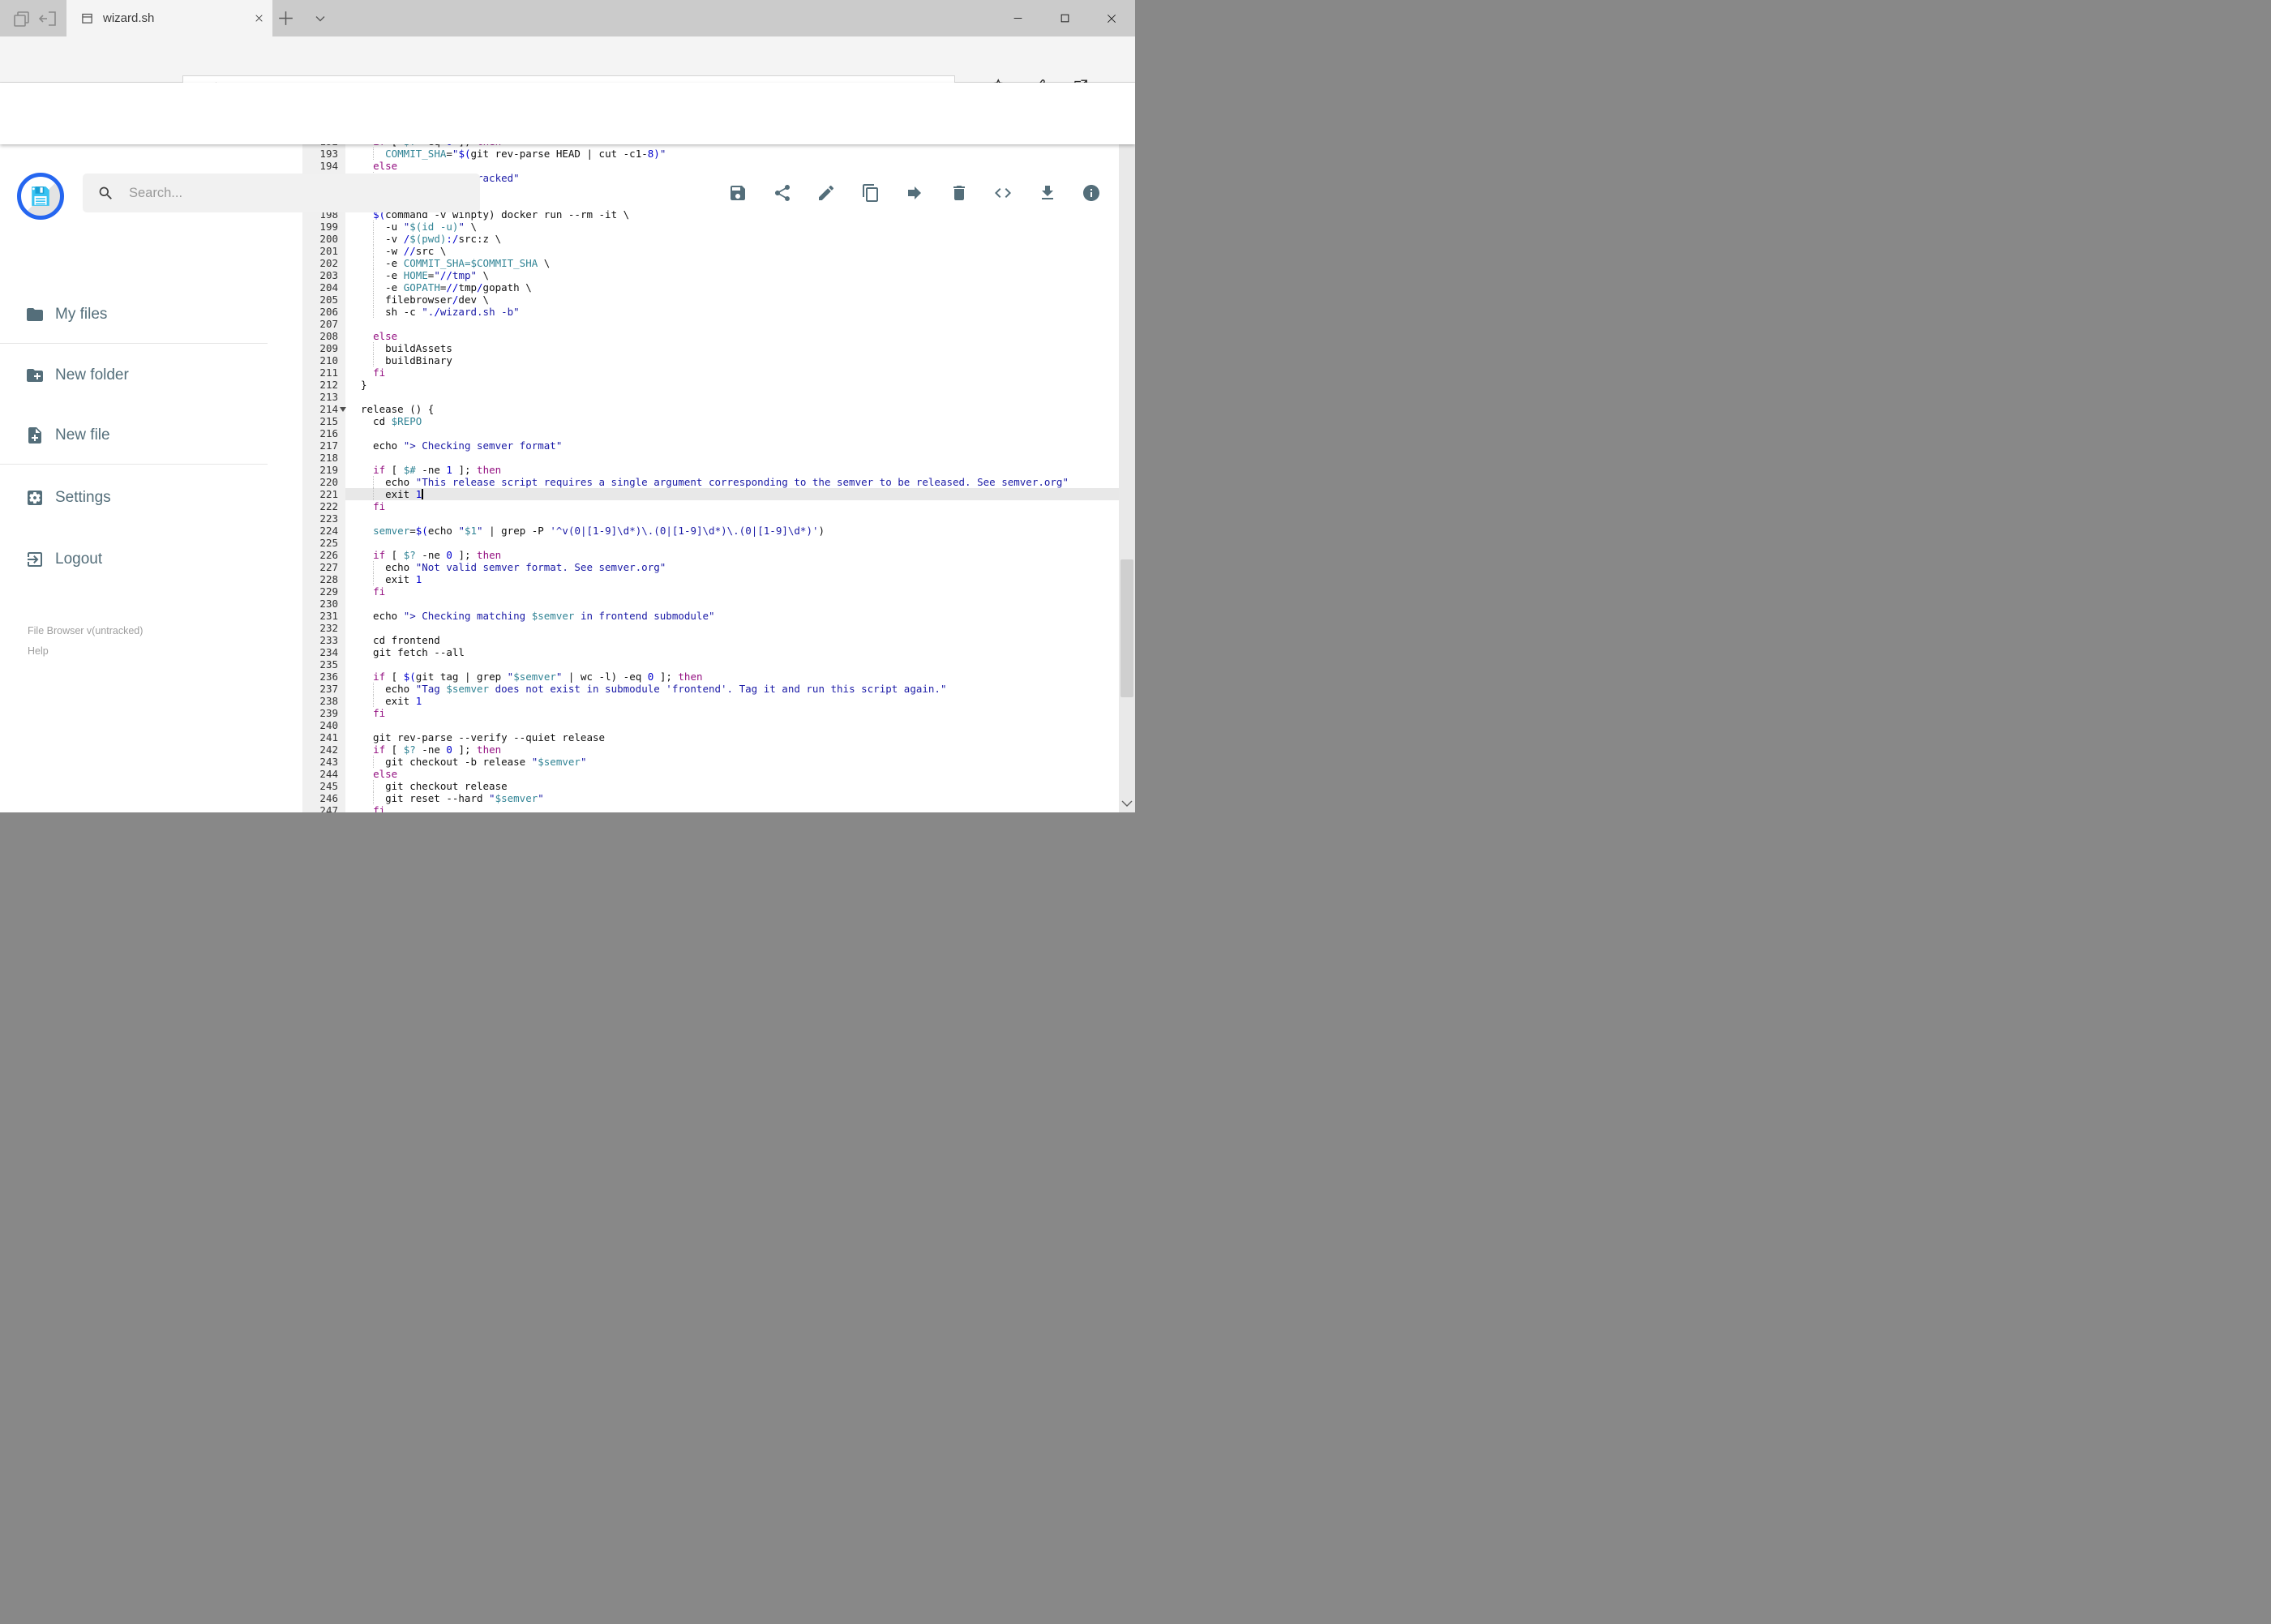 The width and height of the screenshot is (2271, 1624). I want to click on tab-list-chevron-icon, so click(320, 19).